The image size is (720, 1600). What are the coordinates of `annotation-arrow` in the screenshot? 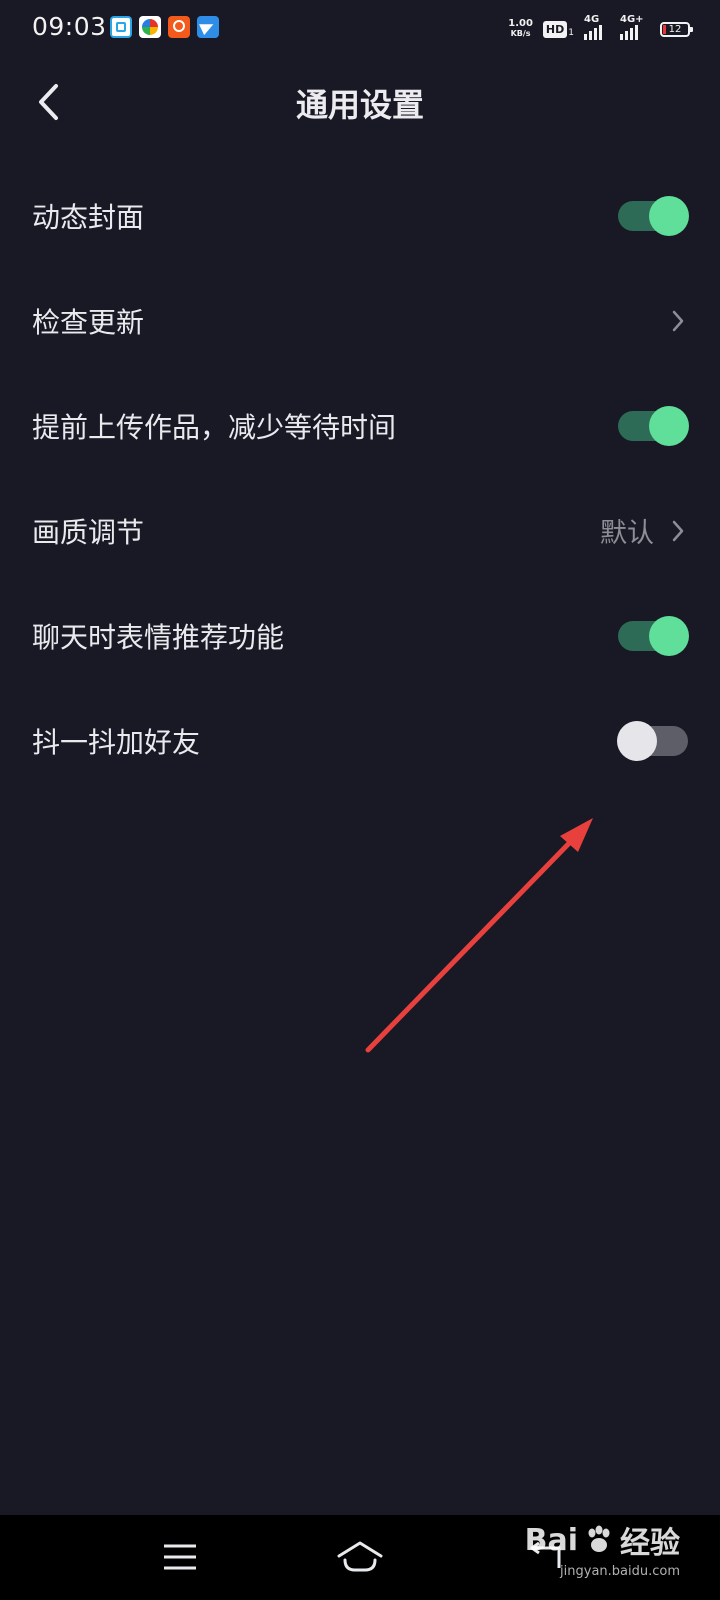 It's located at (479, 935).